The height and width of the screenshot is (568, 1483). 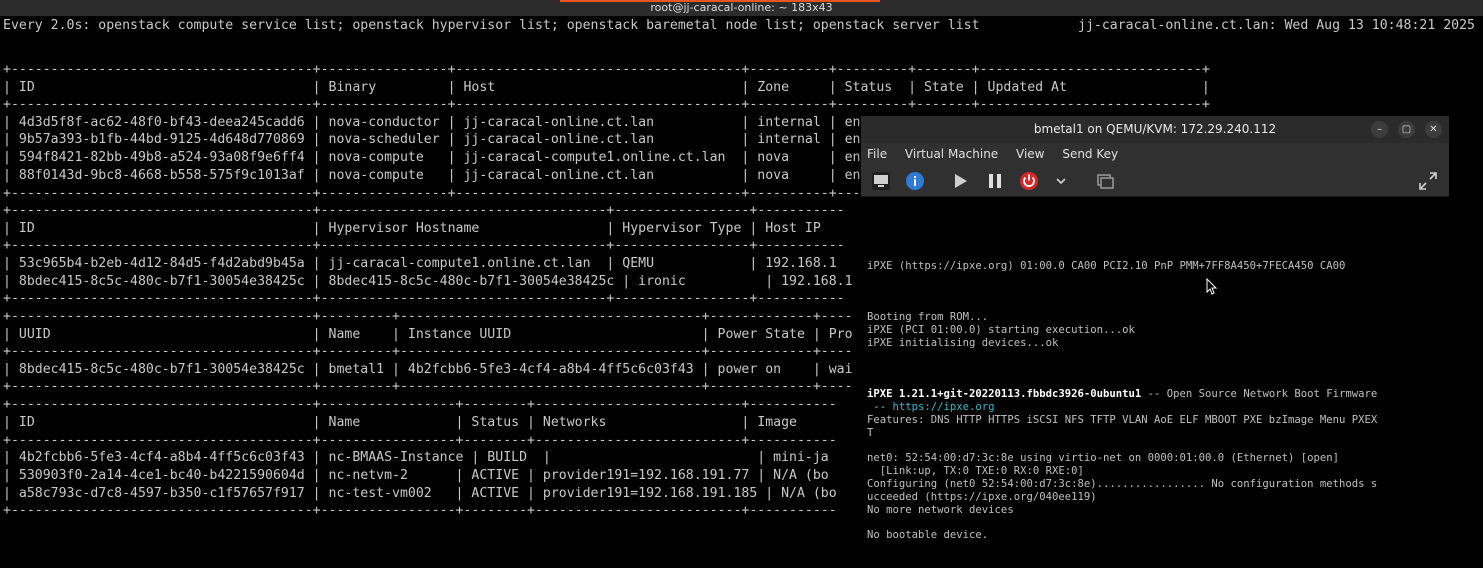 What do you see at coordinates (915, 181) in the screenshot?
I see `info-icon` at bounding box center [915, 181].